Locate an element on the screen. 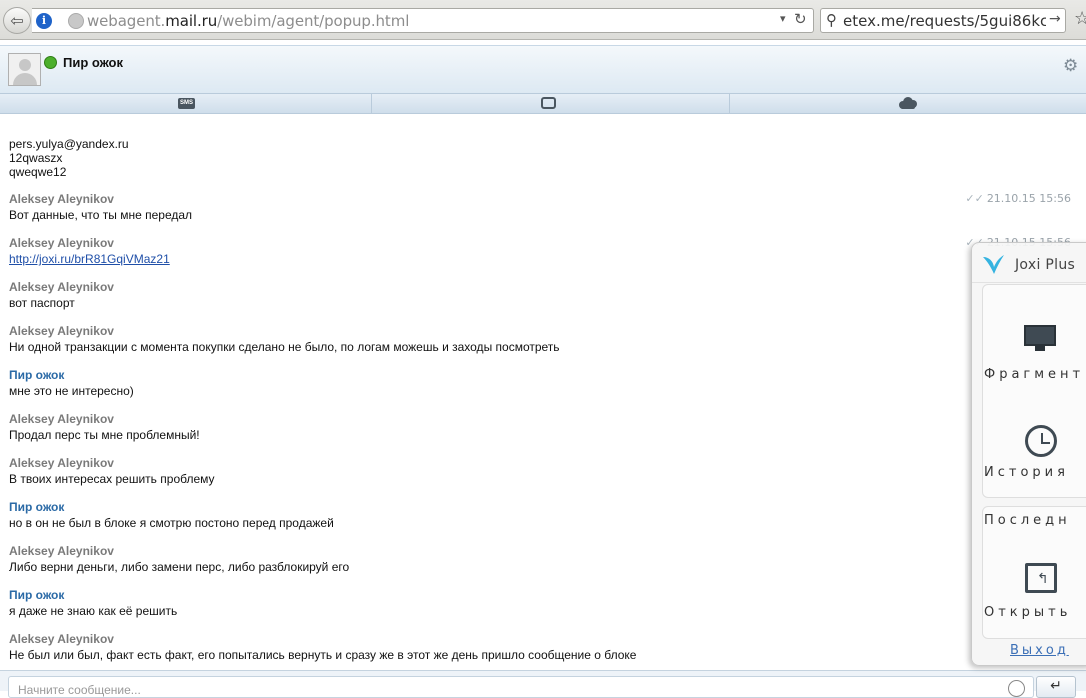 The image size is (1086, 698). read-check-icon: ✓✓ is located at coordinates (974, 198).